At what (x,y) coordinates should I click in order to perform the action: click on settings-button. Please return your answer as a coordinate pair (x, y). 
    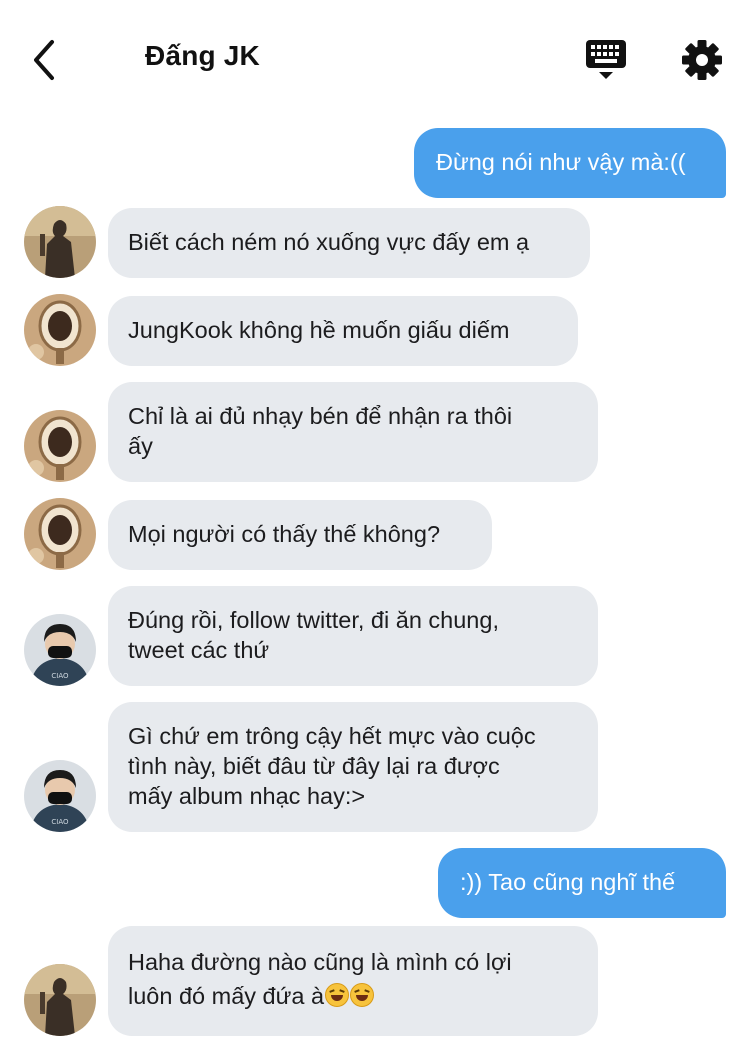
    Looking at the image, I should click on (702, 60).